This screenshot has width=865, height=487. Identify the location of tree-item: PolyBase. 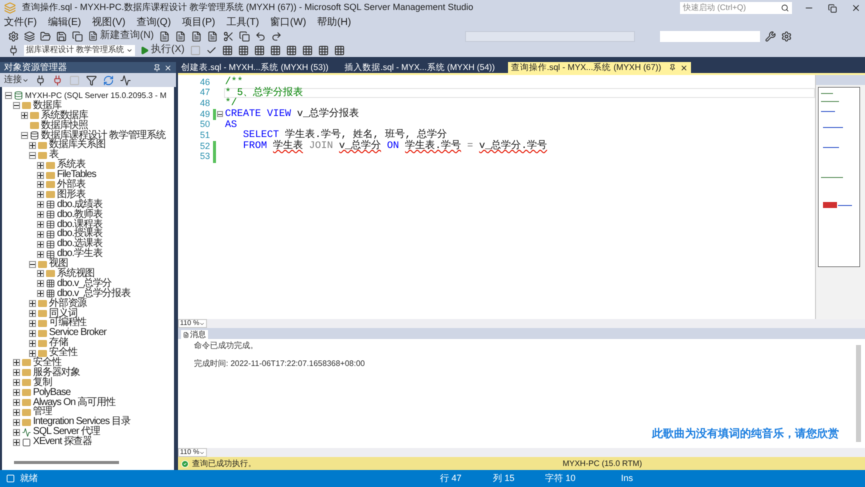
(51, 393).